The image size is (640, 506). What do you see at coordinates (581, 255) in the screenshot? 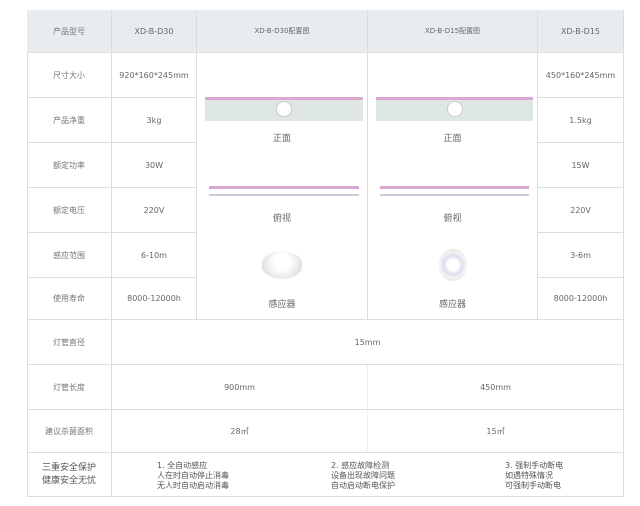
I see `spec-row-d15: 3-6m` at bounding box center [581, 255].